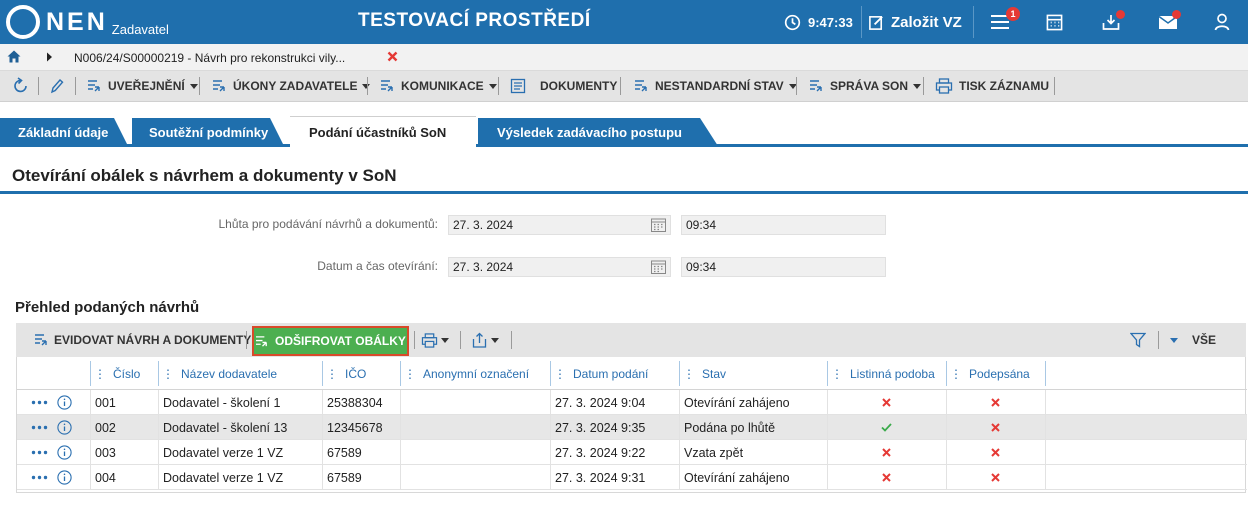 The height and width of the screenshot is (517, 1248). Describe the element at coordinates (881, 373) in the screenshot. I see `column-header-listinna: ⋮ Listinná podoba` at that location.